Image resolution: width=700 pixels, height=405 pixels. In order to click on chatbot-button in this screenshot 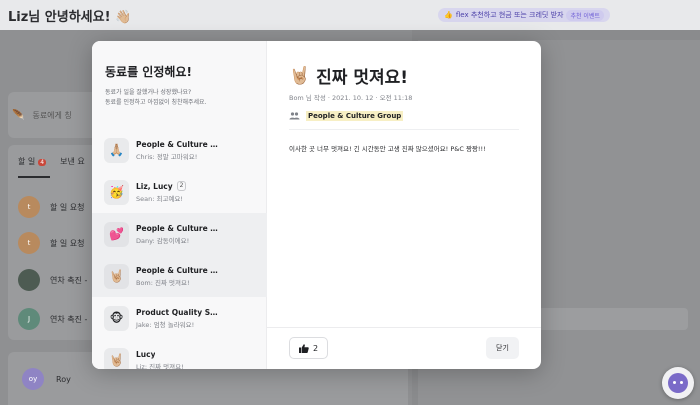, I will do `click(678, 383)`.